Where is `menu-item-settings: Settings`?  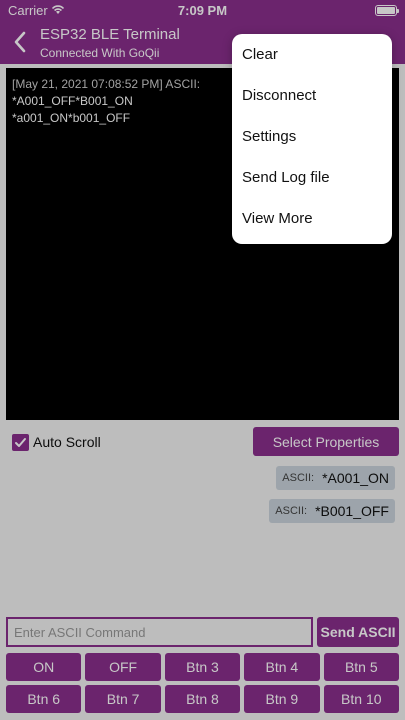 menu-item-settings: Settings is located at coordinates (312, 136).